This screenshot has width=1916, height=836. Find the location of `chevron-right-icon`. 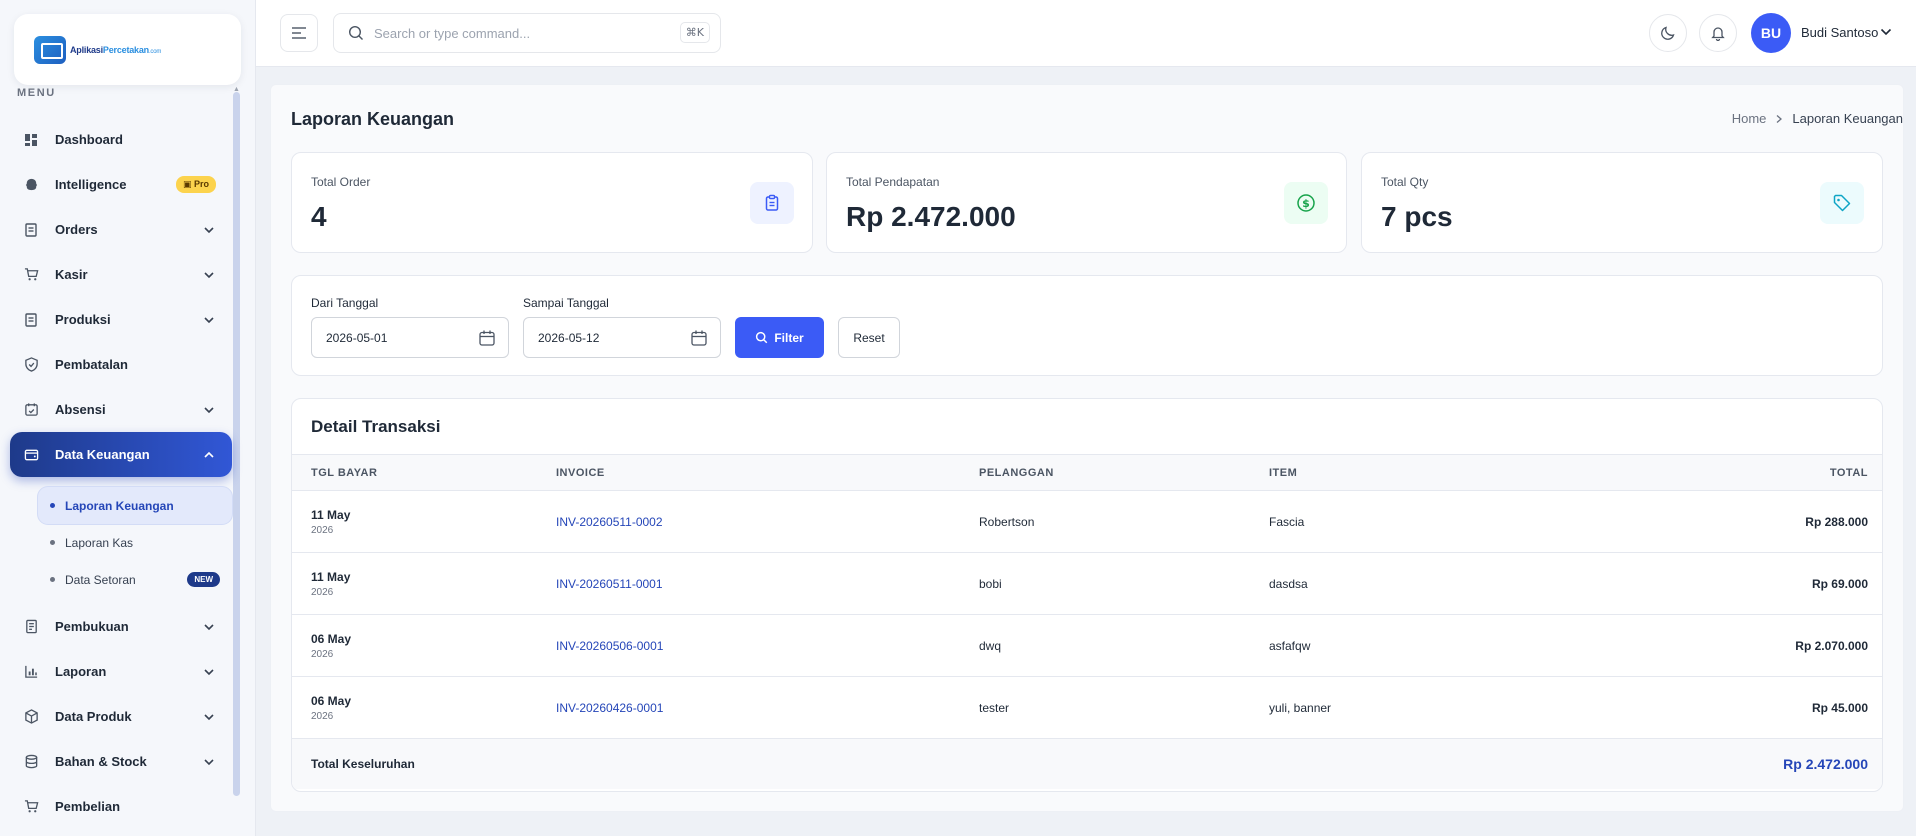

chevron-right-icon is located at coordinates (1779, 118).